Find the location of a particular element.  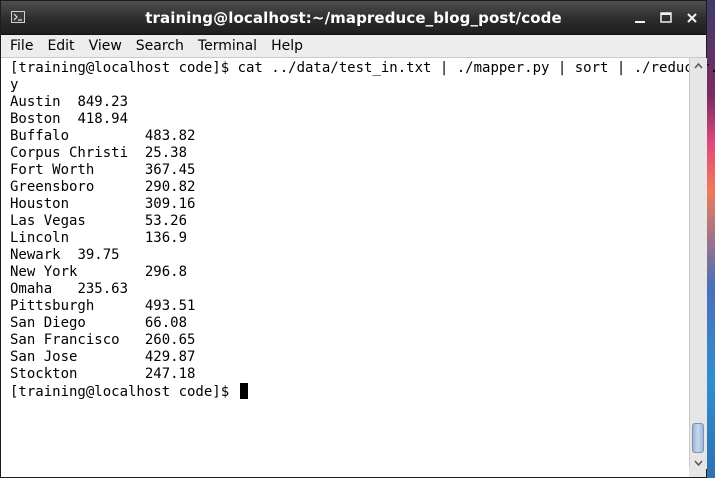

menu-help: Help is located at coordinates (285, 46).